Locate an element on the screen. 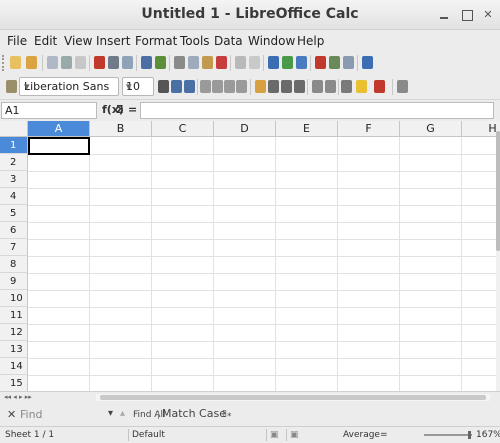  column-header-f: F is located at coordinates (369, 129).